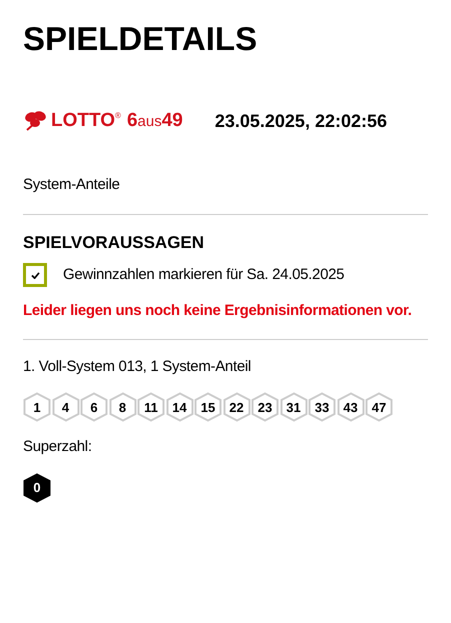  I want to click on checkbox, so click(35, 275).